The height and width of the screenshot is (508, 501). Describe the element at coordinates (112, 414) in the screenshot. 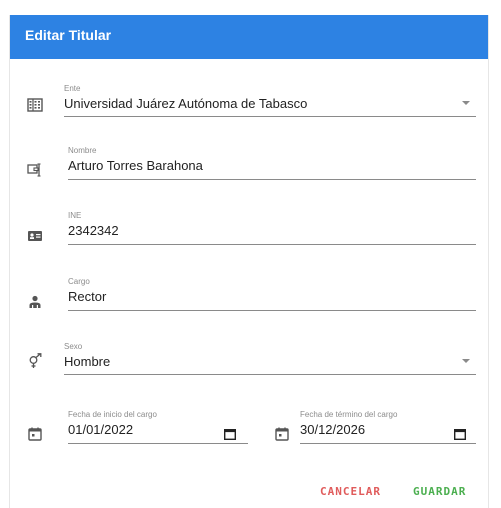

I see `fecha-inicio-label: Fecha de inicio del cargo` at that location.